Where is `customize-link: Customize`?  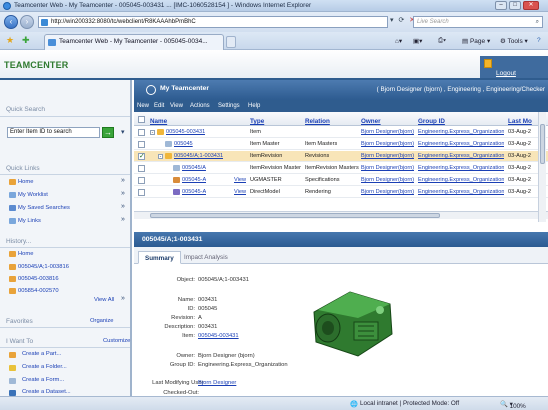 customize-link: Customize is located at coordinates (116, 341).